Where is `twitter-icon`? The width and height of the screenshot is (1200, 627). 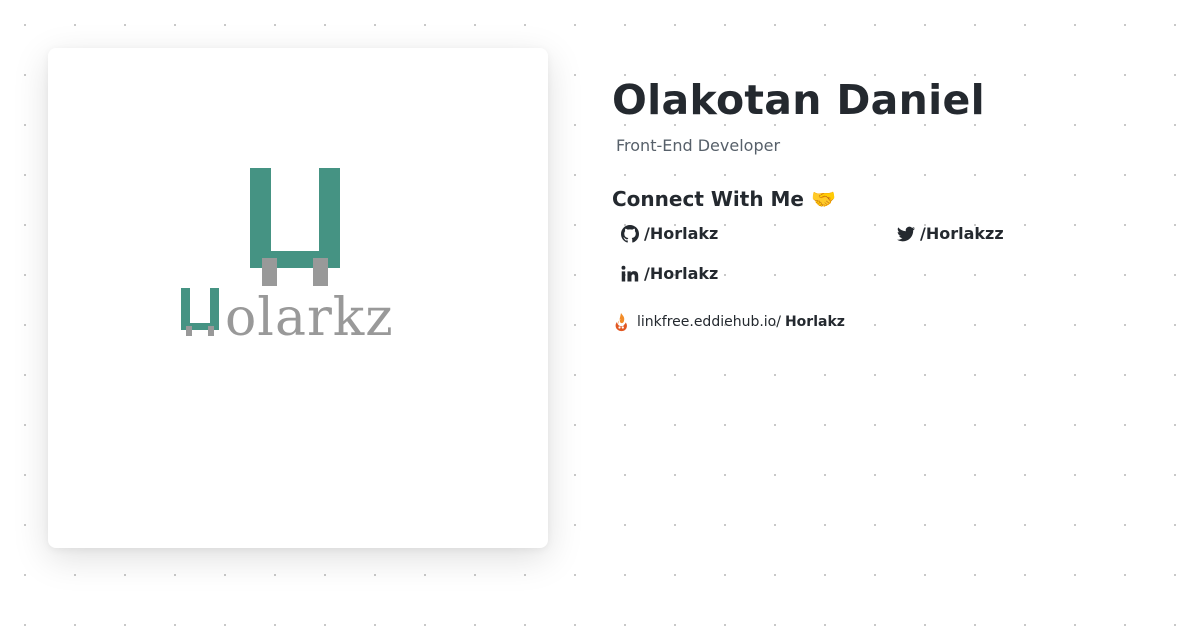
twitter-icon is located at coordinates (906, 234).